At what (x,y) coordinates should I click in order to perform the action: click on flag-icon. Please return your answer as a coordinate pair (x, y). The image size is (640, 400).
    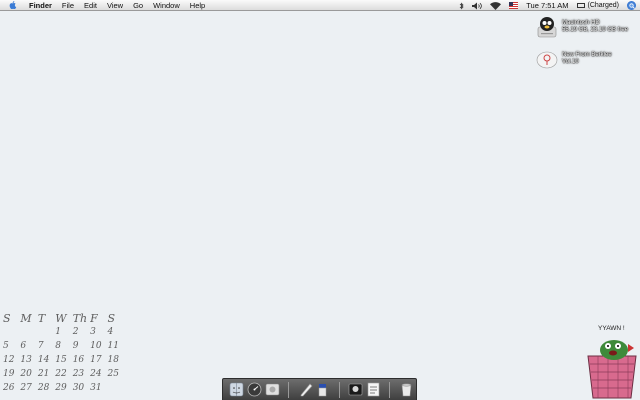
    Looking at the image, I should click on (514, 5).